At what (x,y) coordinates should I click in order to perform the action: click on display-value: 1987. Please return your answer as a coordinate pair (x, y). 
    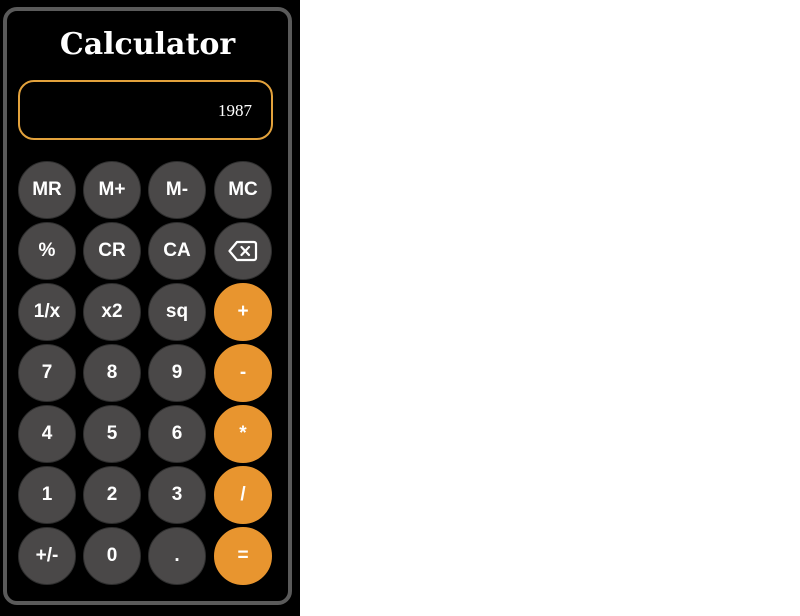
    Looking at the image, I should click on (235, 110).